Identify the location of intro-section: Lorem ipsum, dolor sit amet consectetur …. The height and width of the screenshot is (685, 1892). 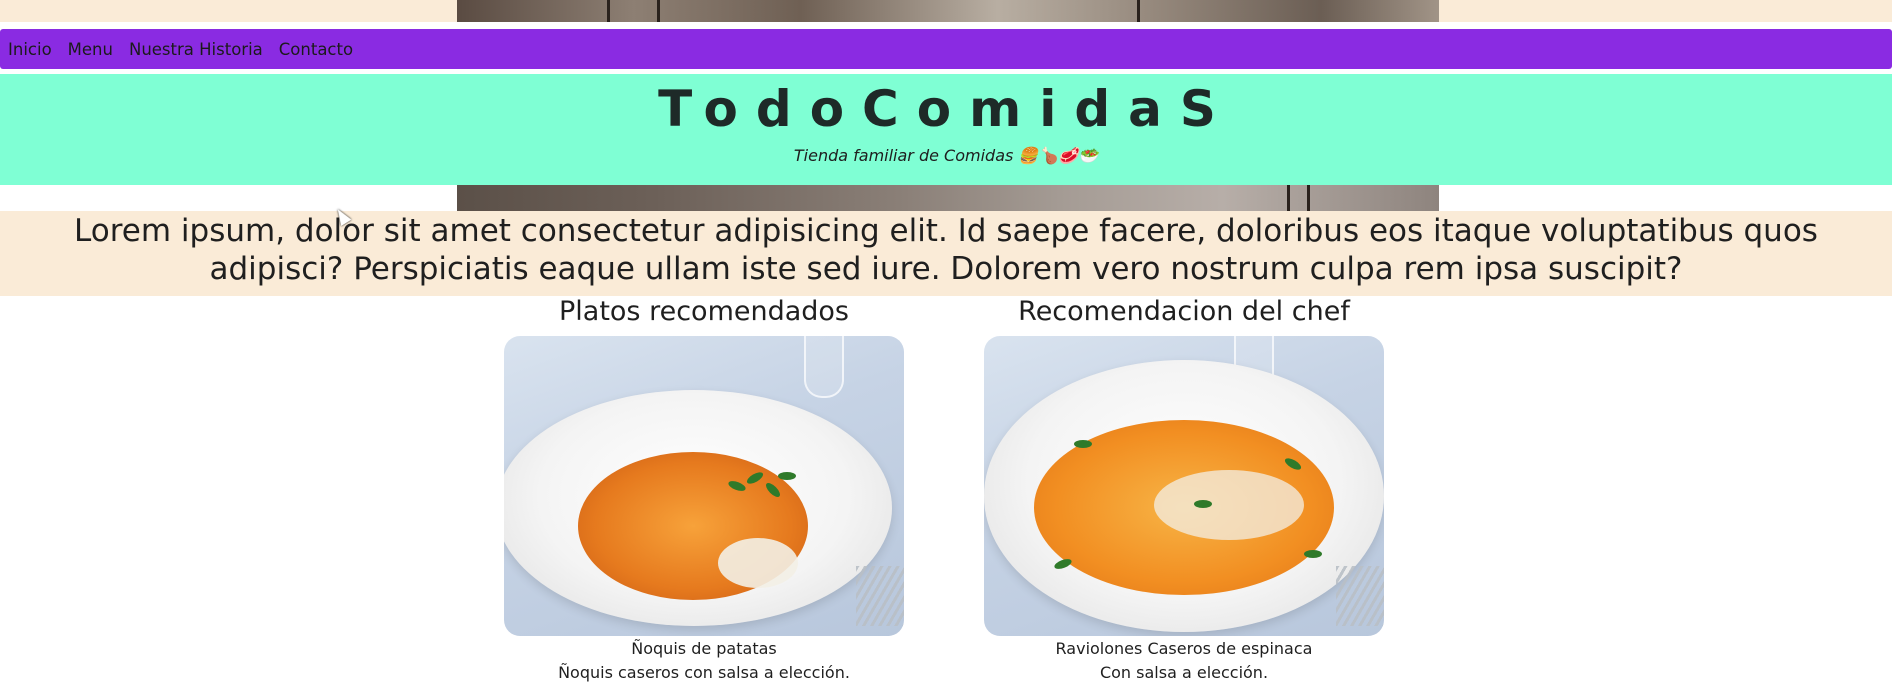
(946, 253).